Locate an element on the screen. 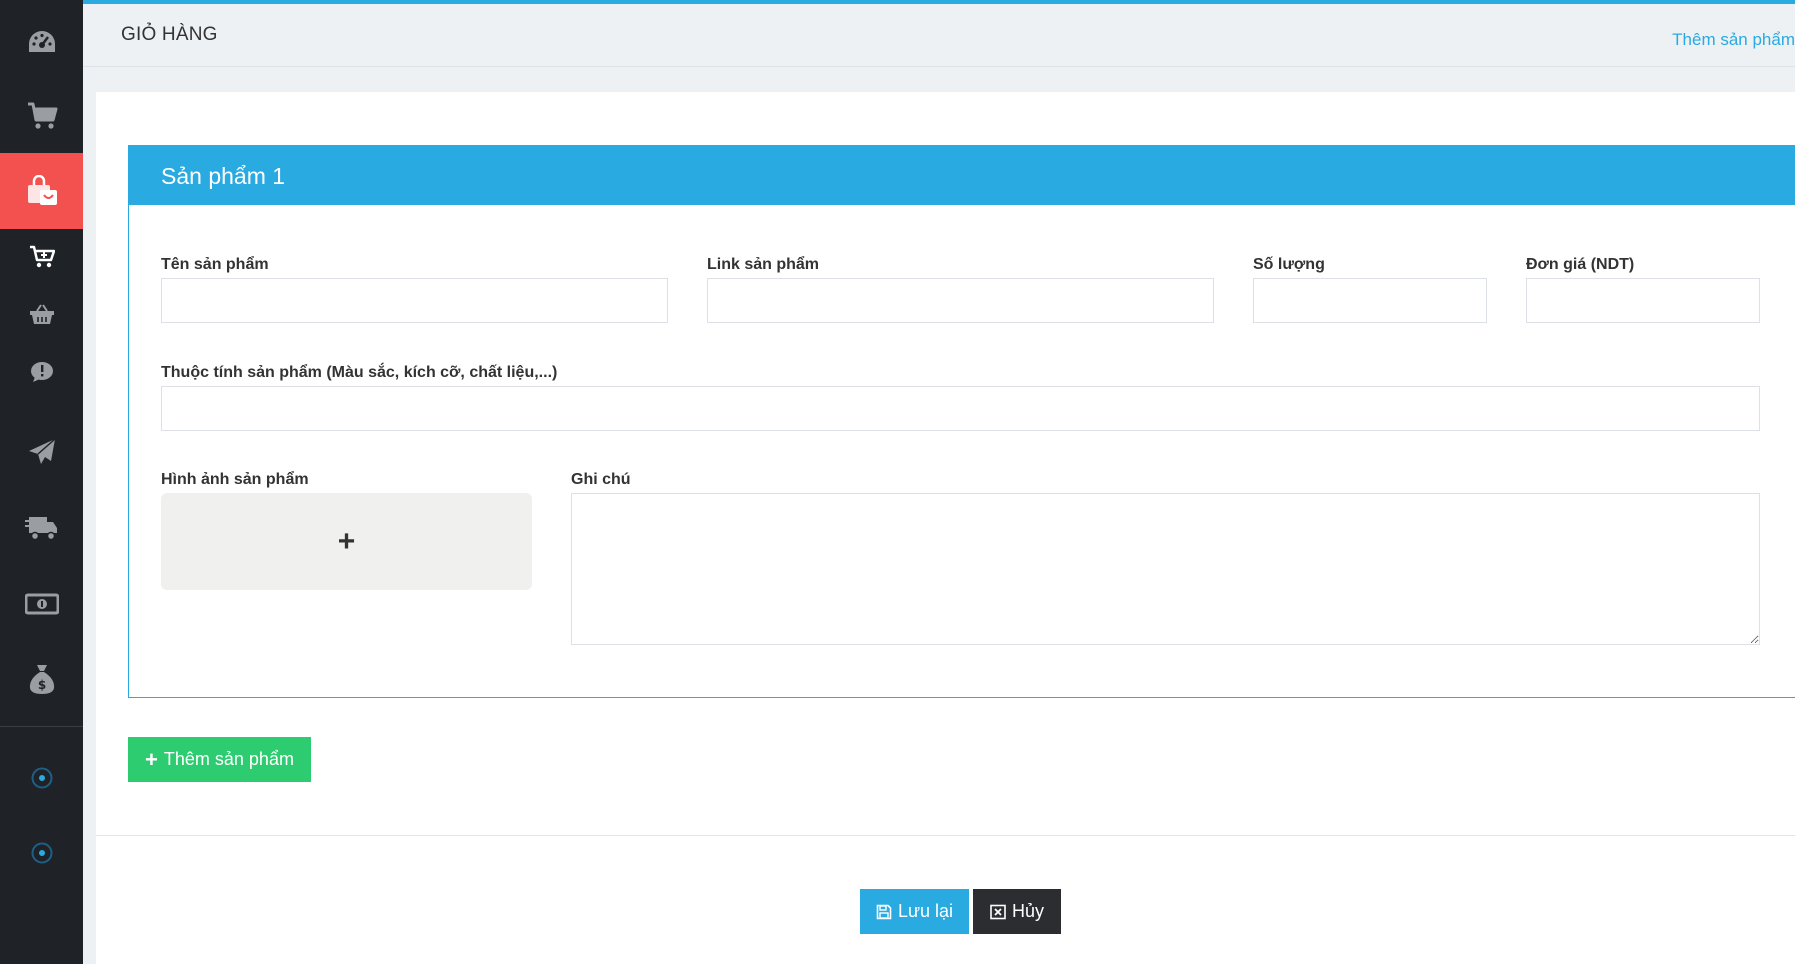 The width and height of the screenshot is (1795, 964). sidebar-item-payment is located at coordinates (41, 603).